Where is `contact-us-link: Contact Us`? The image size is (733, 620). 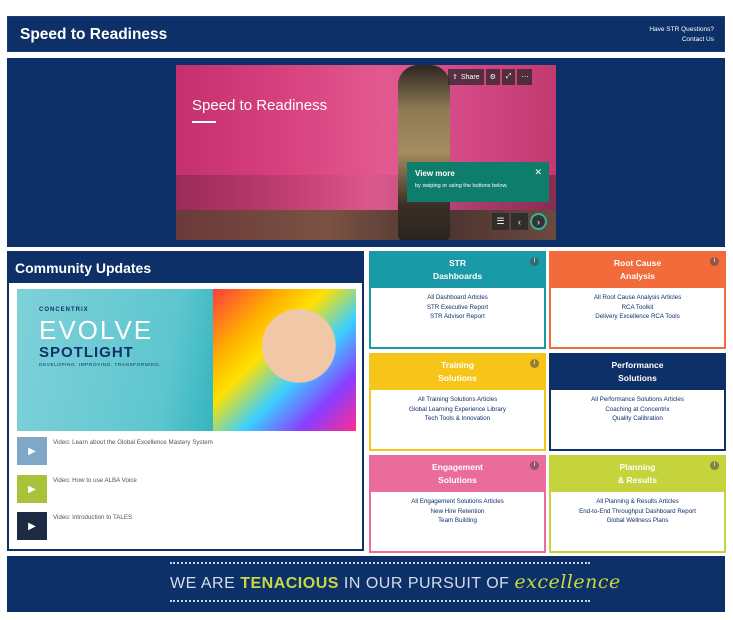
contact-us-link: Contact Us is located at coordinates (681, 40).